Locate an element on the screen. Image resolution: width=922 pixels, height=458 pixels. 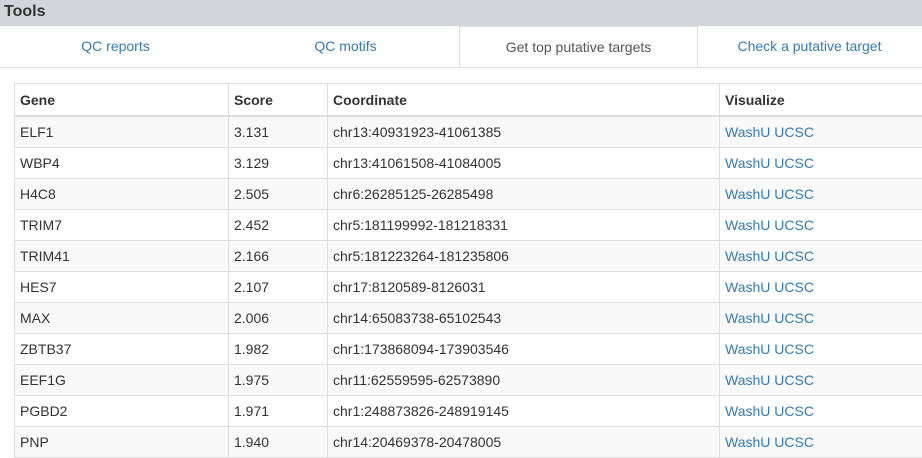
gene-cell: PGBD2 is located at coordinates (121, 411).